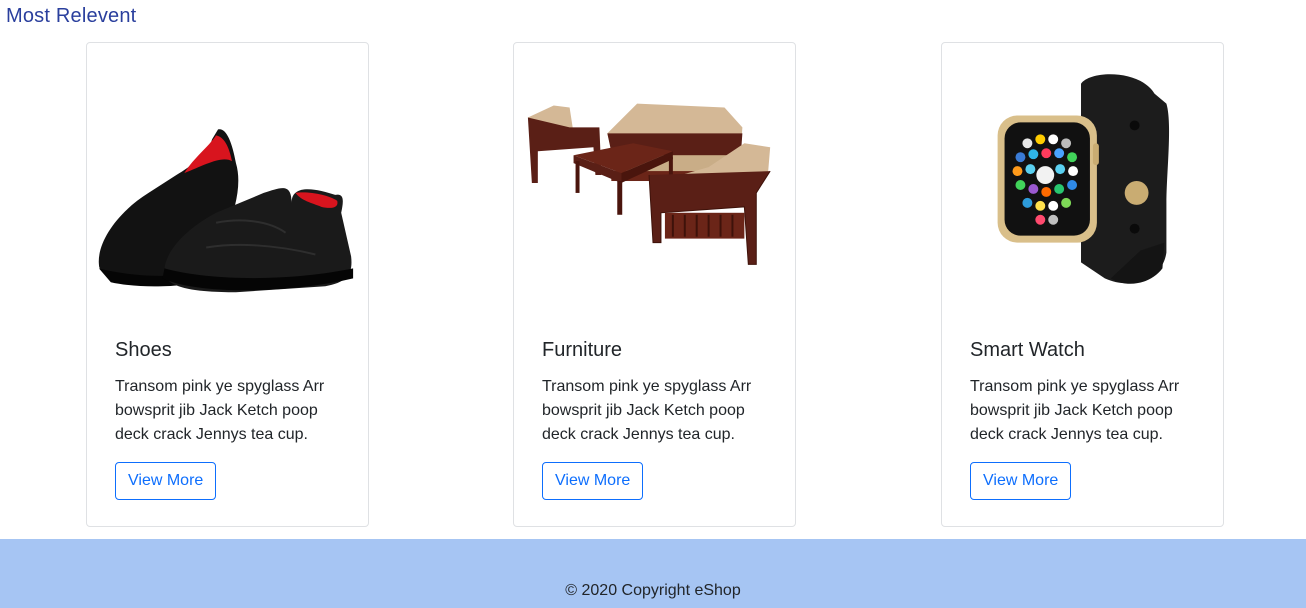  Describe the element at coordinates (143, 350) in the screenshot. I see `card-title: Shoes` at that location.